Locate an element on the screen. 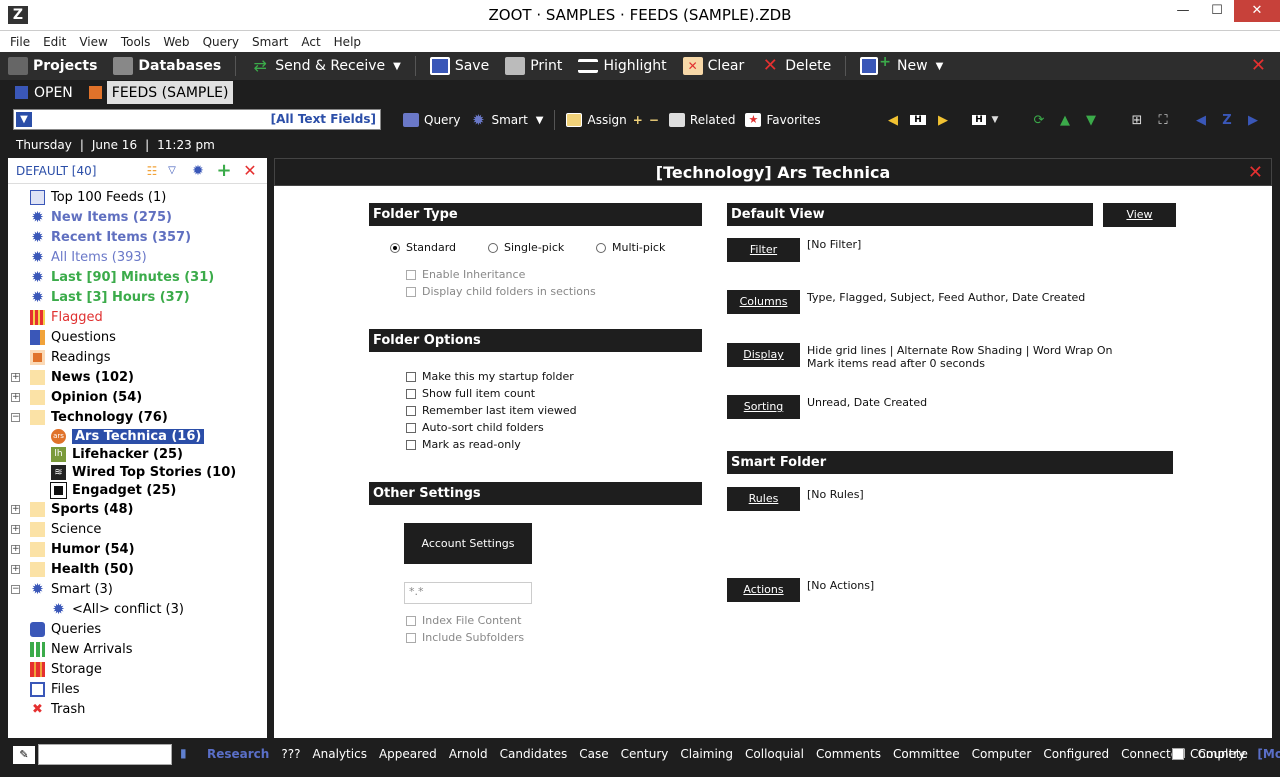 This screenshot has width=1280, height=777. delete-button: ✕ Delete is located at coordinates (795, 66).